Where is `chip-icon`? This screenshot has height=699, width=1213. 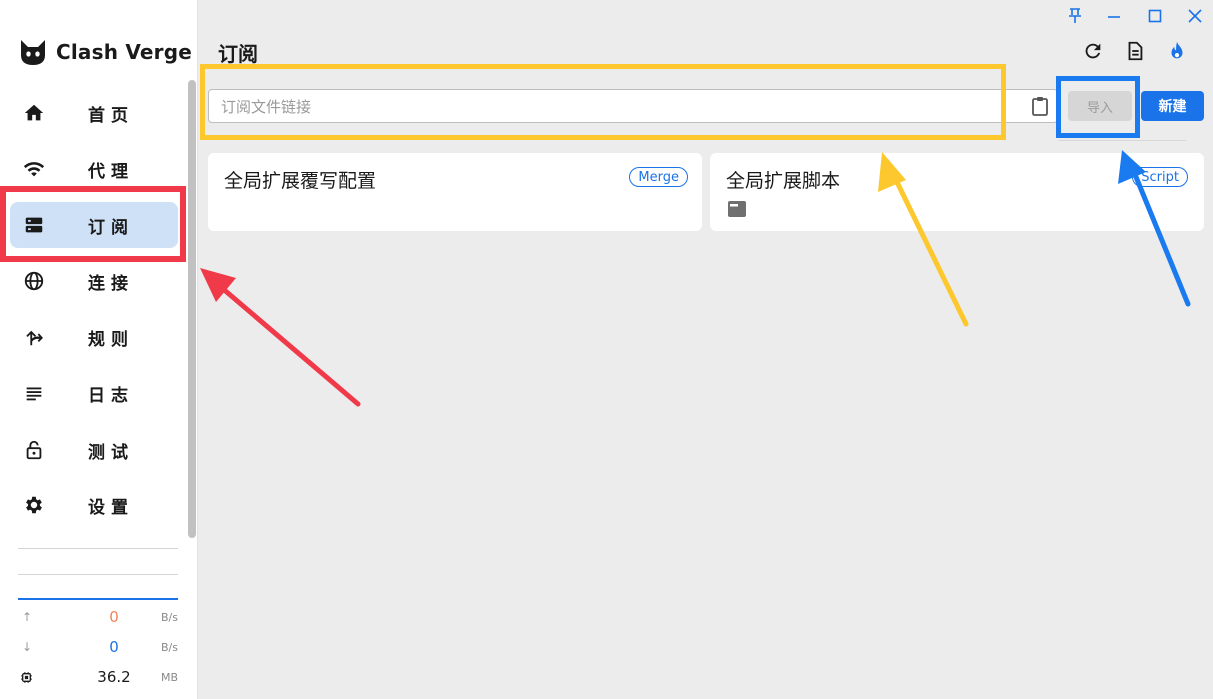
chip-icon is located at coordinates (26, 677).